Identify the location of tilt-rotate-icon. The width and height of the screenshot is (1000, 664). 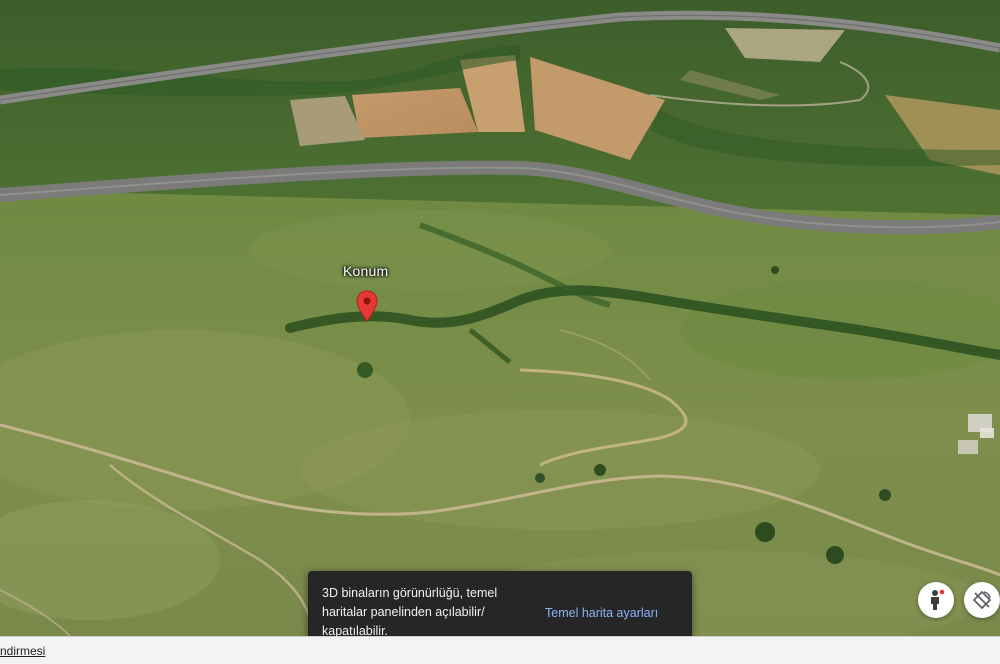
(982, 600).